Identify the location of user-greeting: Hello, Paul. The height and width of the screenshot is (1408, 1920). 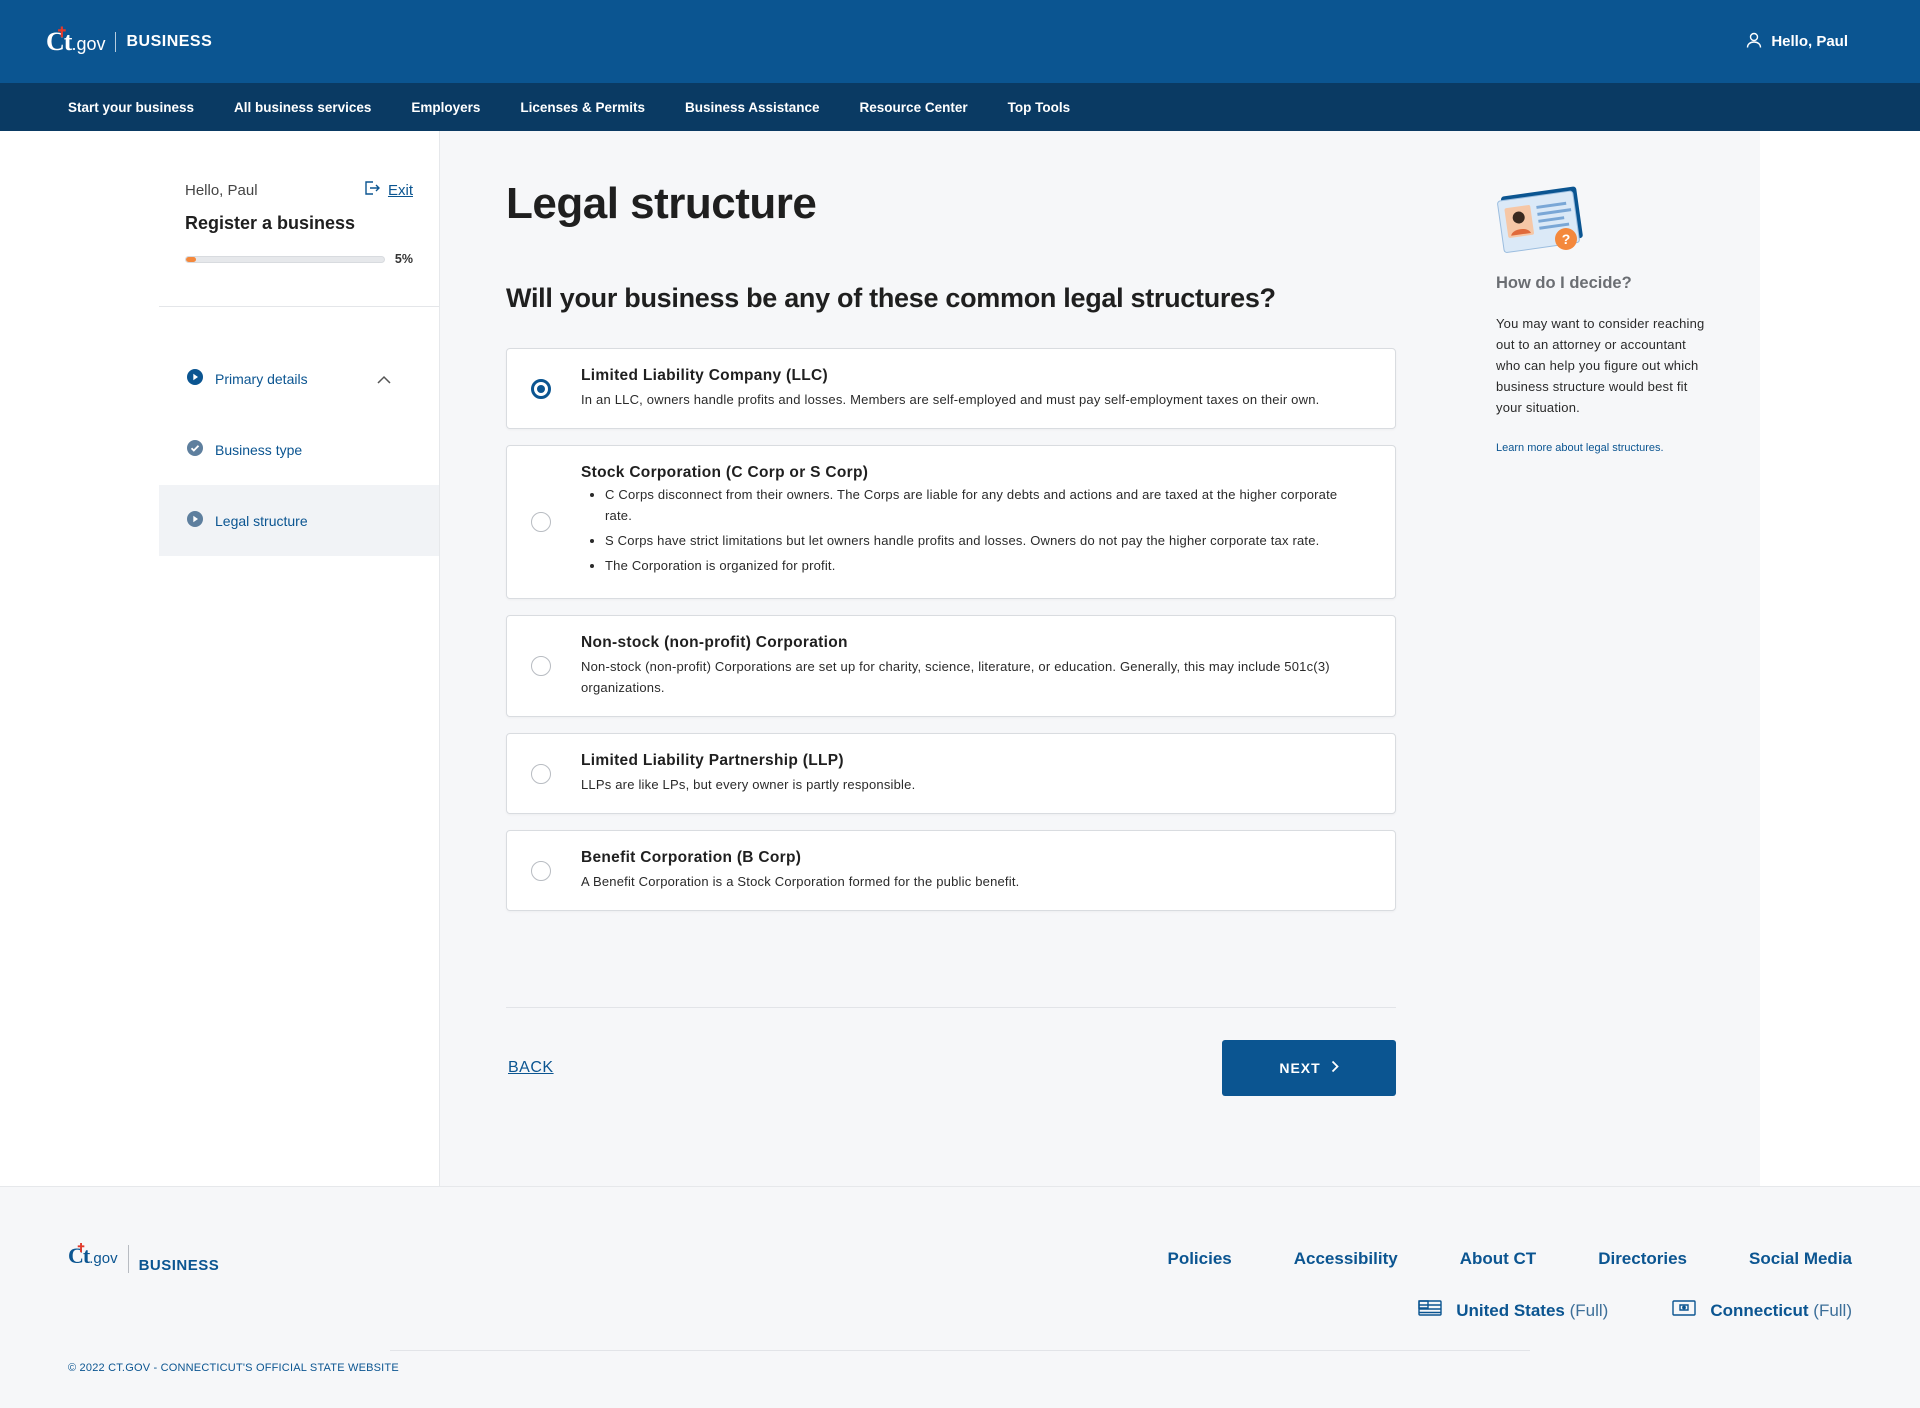
(1809, 41).